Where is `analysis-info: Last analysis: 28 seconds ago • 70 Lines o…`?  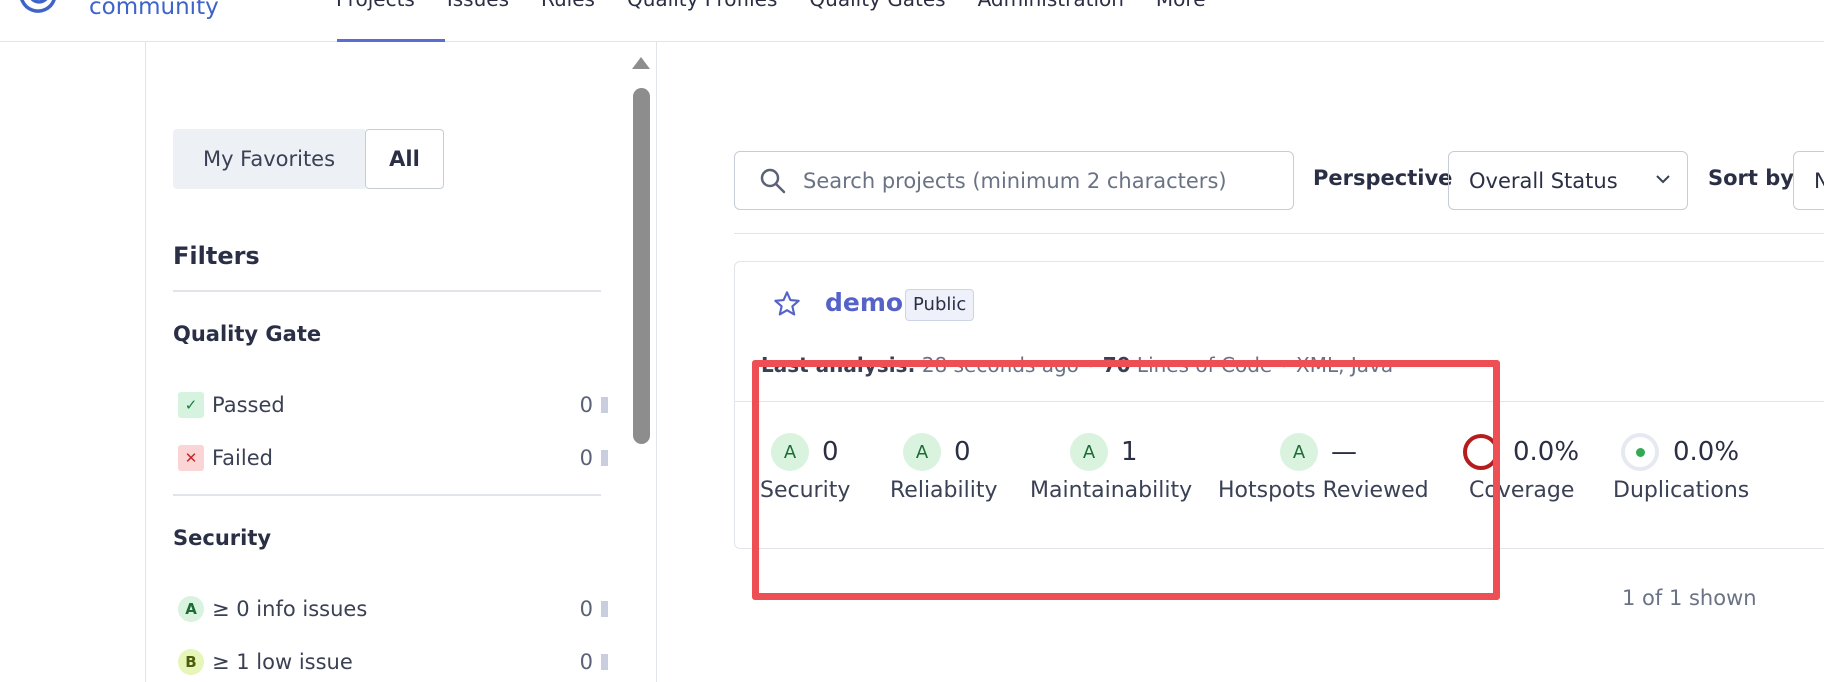
analysis-info: Last analysis: 28 seconds ago • 70 Lines o… is located at coordinates (1077, 365).